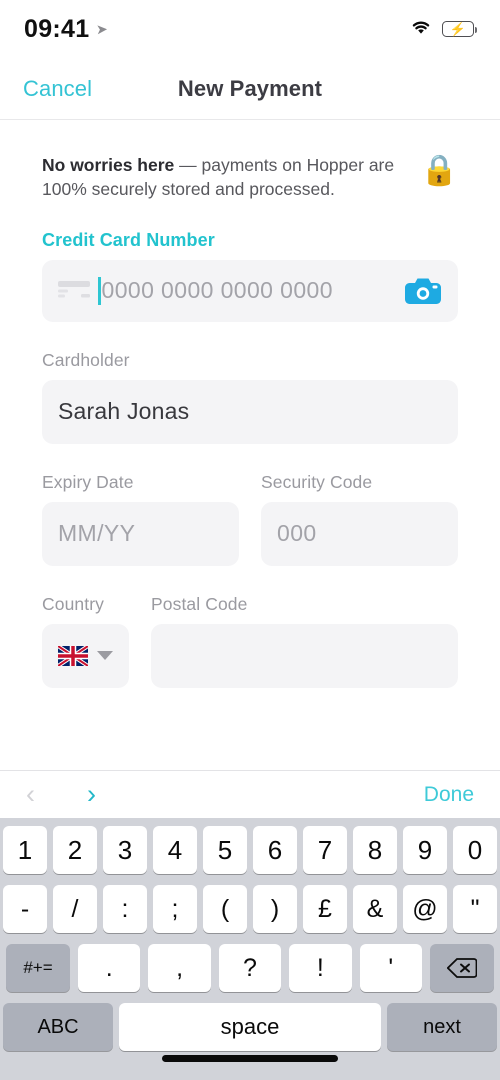 The image size is (500, 1080). What do you see at coordinates (91, 794) in the screenshot?
I see `next-field-button: ›` at bounding box center [91, 794].